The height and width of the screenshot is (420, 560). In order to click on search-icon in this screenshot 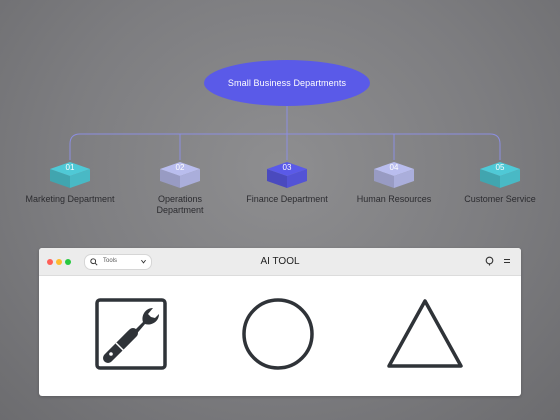, I will do `click(490, 261)`.